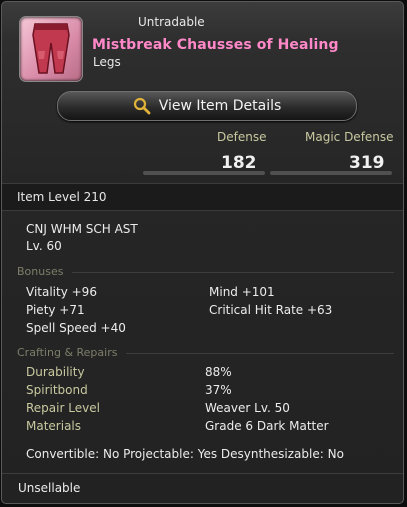 This screenshot has width=407, height=507. Describe the element at coordinates (349, 137) in the screenshot. I see `magic-defense-label: Magic Defense` at that location.